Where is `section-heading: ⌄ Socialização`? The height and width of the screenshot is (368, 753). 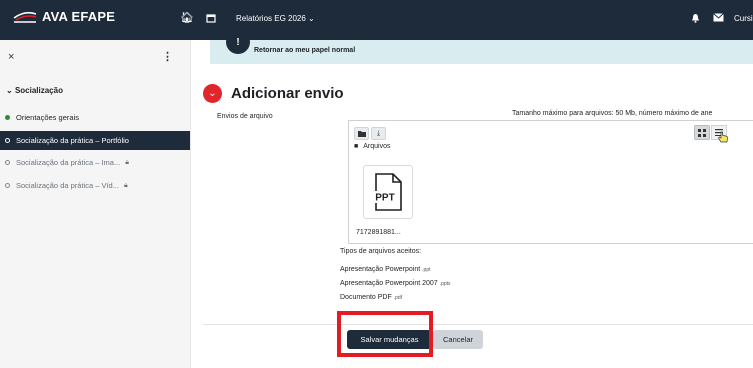
section-heading: ⌄ Socialização is located at coordinates (34, 90).